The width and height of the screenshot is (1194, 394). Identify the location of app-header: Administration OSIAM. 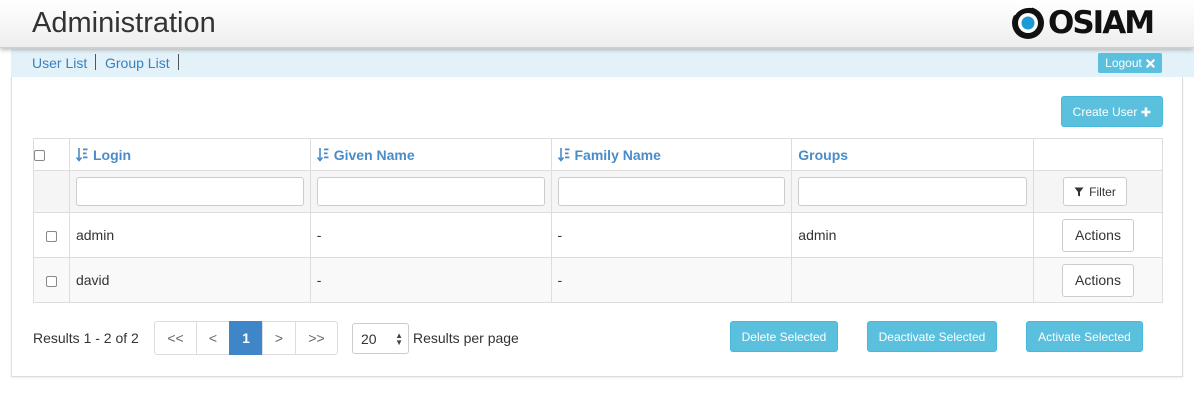
(597, 24).